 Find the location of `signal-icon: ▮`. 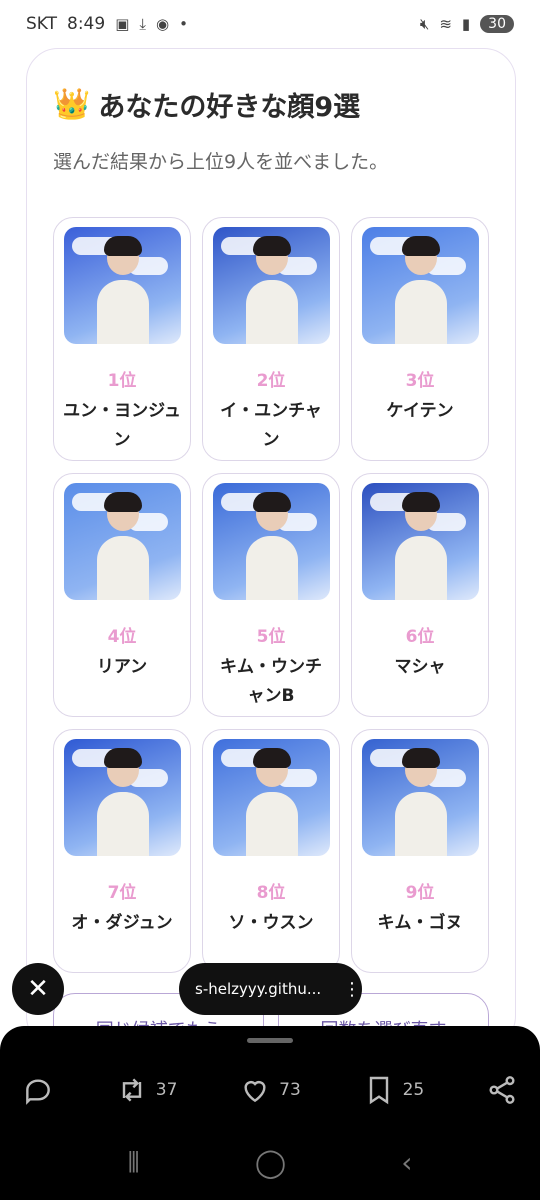

signal-icon: ▮ is located at coordinates (466, 24).